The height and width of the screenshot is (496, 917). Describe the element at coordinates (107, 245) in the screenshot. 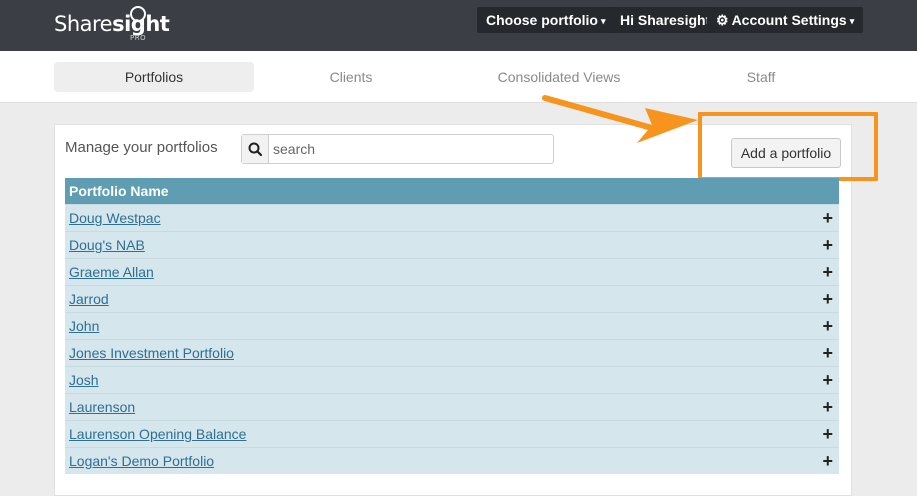

I see `portfolio-link: Doug's NAB` at that location.